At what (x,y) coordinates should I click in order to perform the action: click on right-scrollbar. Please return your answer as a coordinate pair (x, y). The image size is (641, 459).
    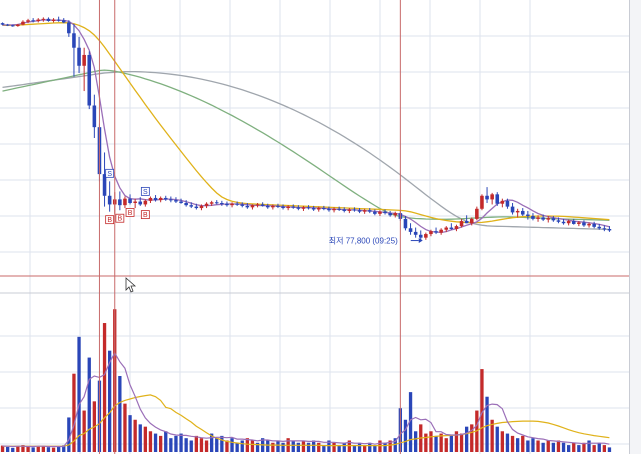
    Looking at the image, I should click on (635, 227).